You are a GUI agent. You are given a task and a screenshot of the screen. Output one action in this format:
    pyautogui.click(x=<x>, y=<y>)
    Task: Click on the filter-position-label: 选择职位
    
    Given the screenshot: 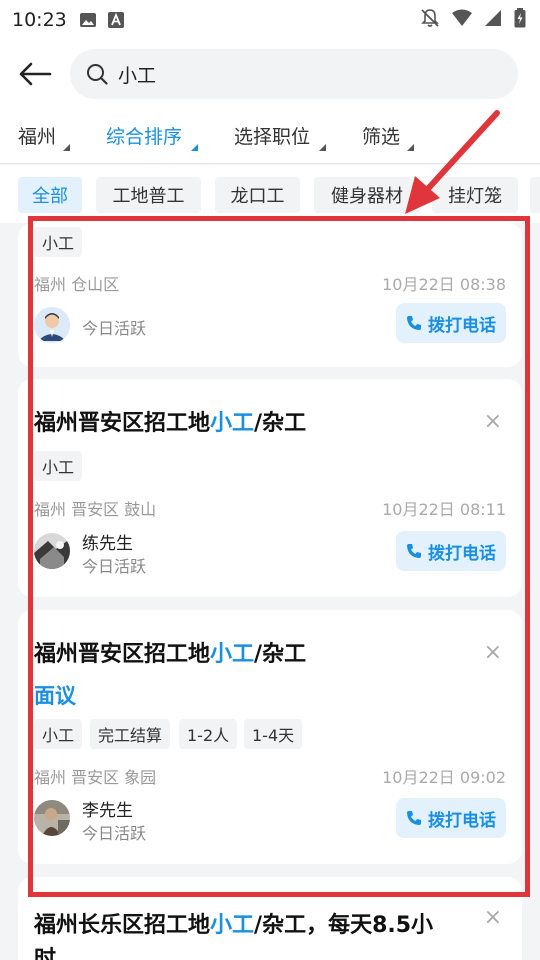 What is the action you would take?
    pyautogui.click(x=272, y=137)
    